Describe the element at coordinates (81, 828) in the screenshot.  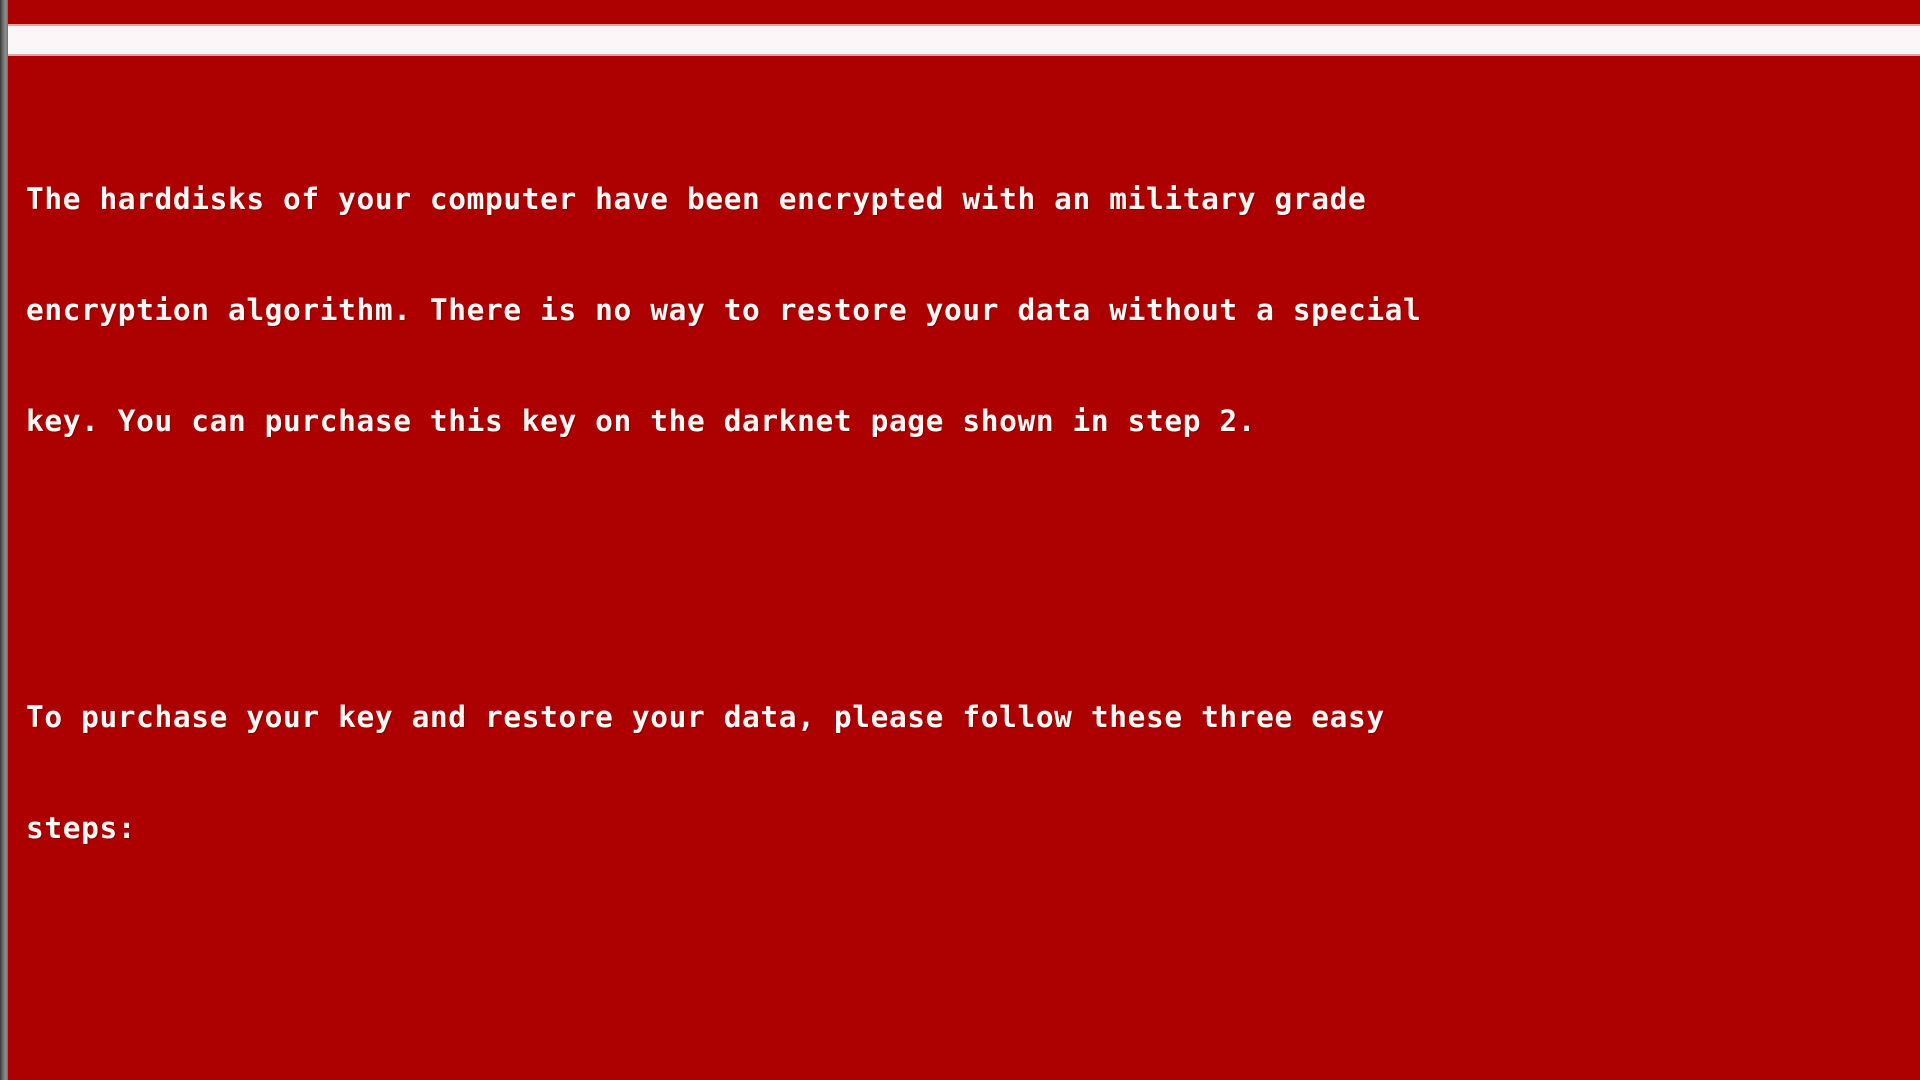
I see `instructions-lead-line-2: steps:` at that location.